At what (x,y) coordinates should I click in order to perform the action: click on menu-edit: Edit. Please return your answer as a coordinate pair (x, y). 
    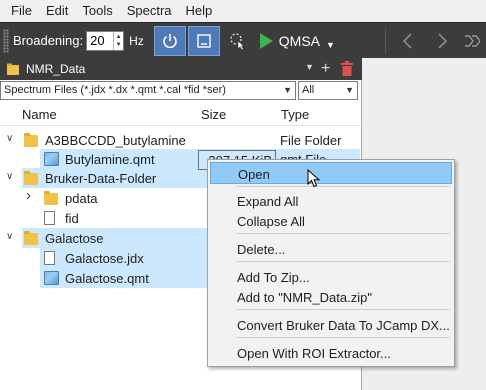
    Looking at the image, I should click on (57, 11).